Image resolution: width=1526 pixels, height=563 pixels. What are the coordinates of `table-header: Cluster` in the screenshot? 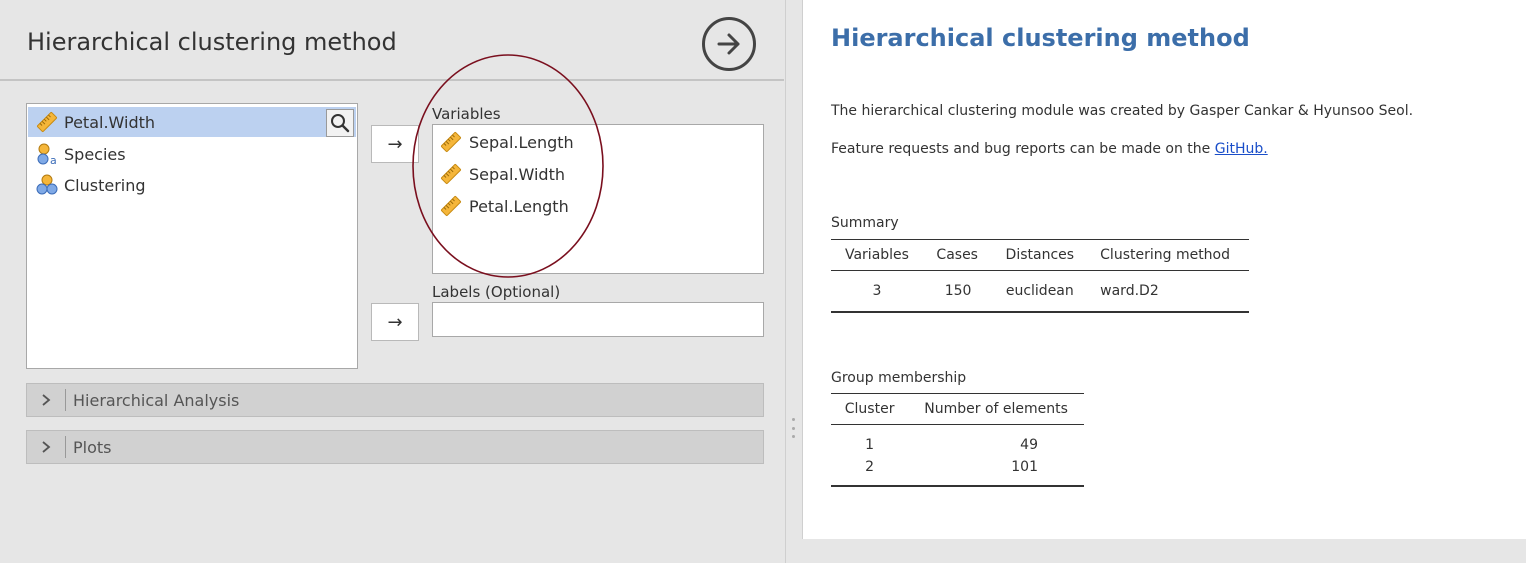 It's located at (870, 409).